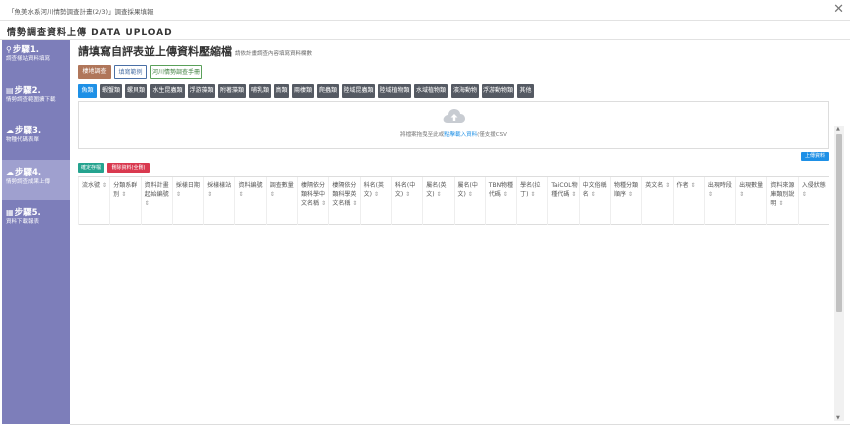  What do you see at coordinates (813, 201) in the screenshot?
I see `table-header-cell: 入侵狀態 ⇕` at bounding box center [813, 201].